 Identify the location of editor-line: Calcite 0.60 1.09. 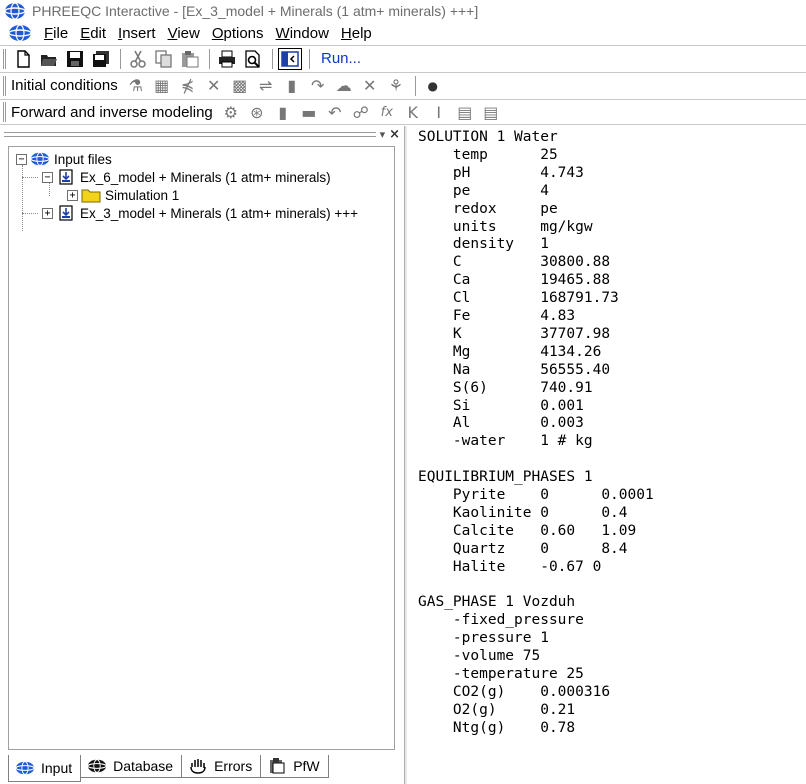
(527, 532).